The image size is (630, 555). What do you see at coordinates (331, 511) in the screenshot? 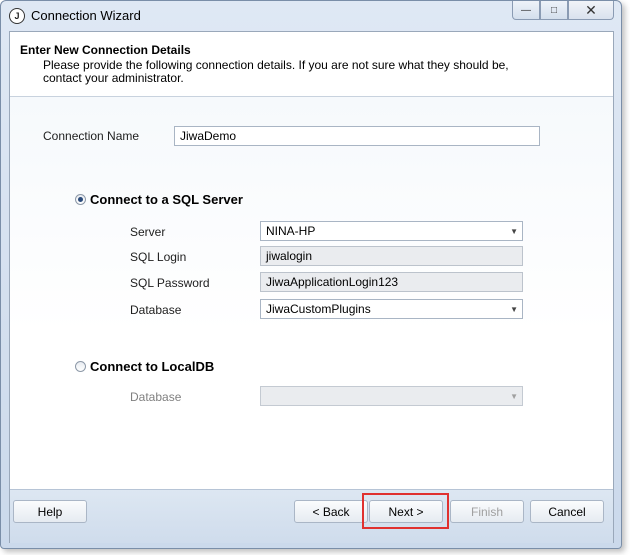
I see `back-button: < Back` at bounding box center [331, 511].